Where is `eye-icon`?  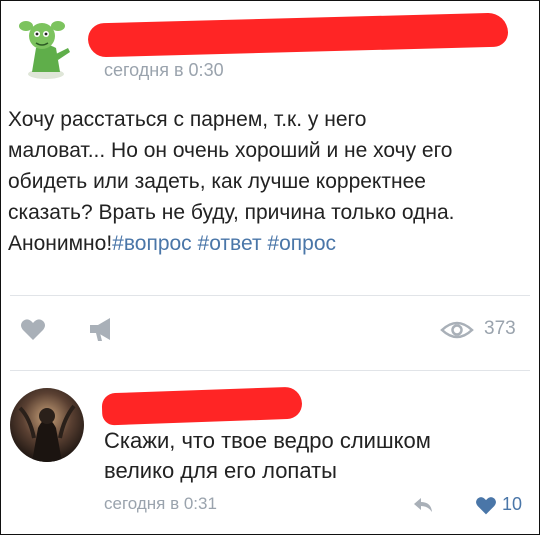
eye-icon is located at coordinates (457, 330).